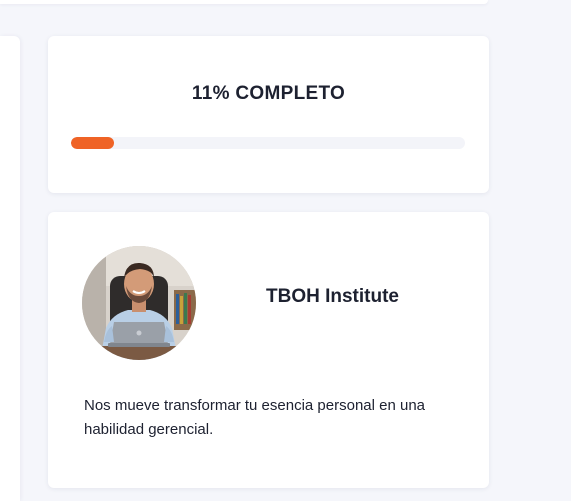 The width and height of the screenshot is (571, 501). What do you see at coordinates (268, 93) in the screenshot?
I see `progress-label: 11% COMPLETO` at bounding box center [268, 93].